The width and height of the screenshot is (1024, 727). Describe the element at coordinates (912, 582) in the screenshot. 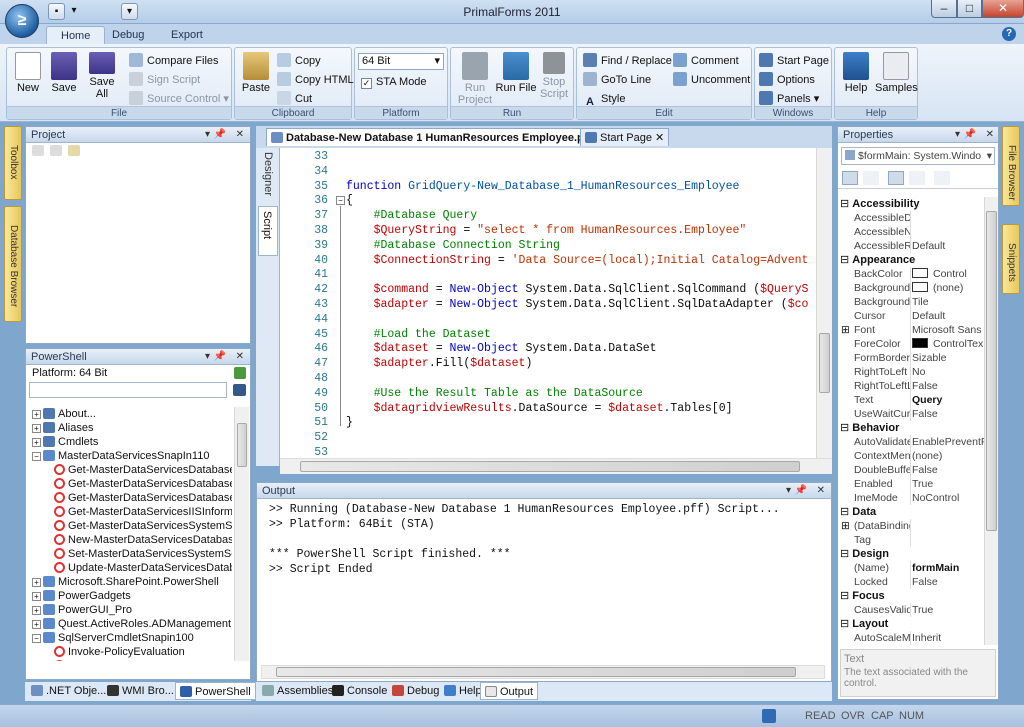

I see `property-row: Locked False` at that location.